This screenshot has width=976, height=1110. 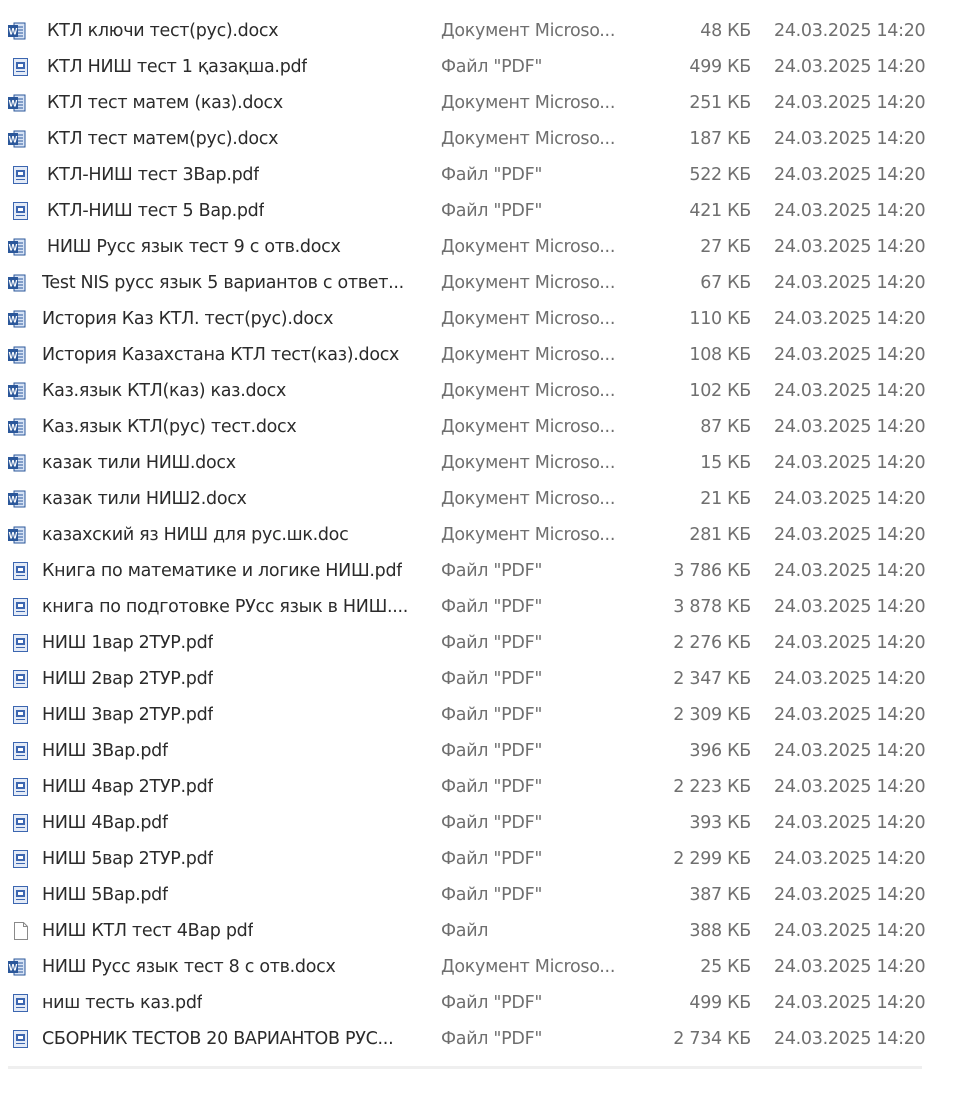 I want to click on file-name: НИШ 4Вар.pdf, so click(x=105, y=823).